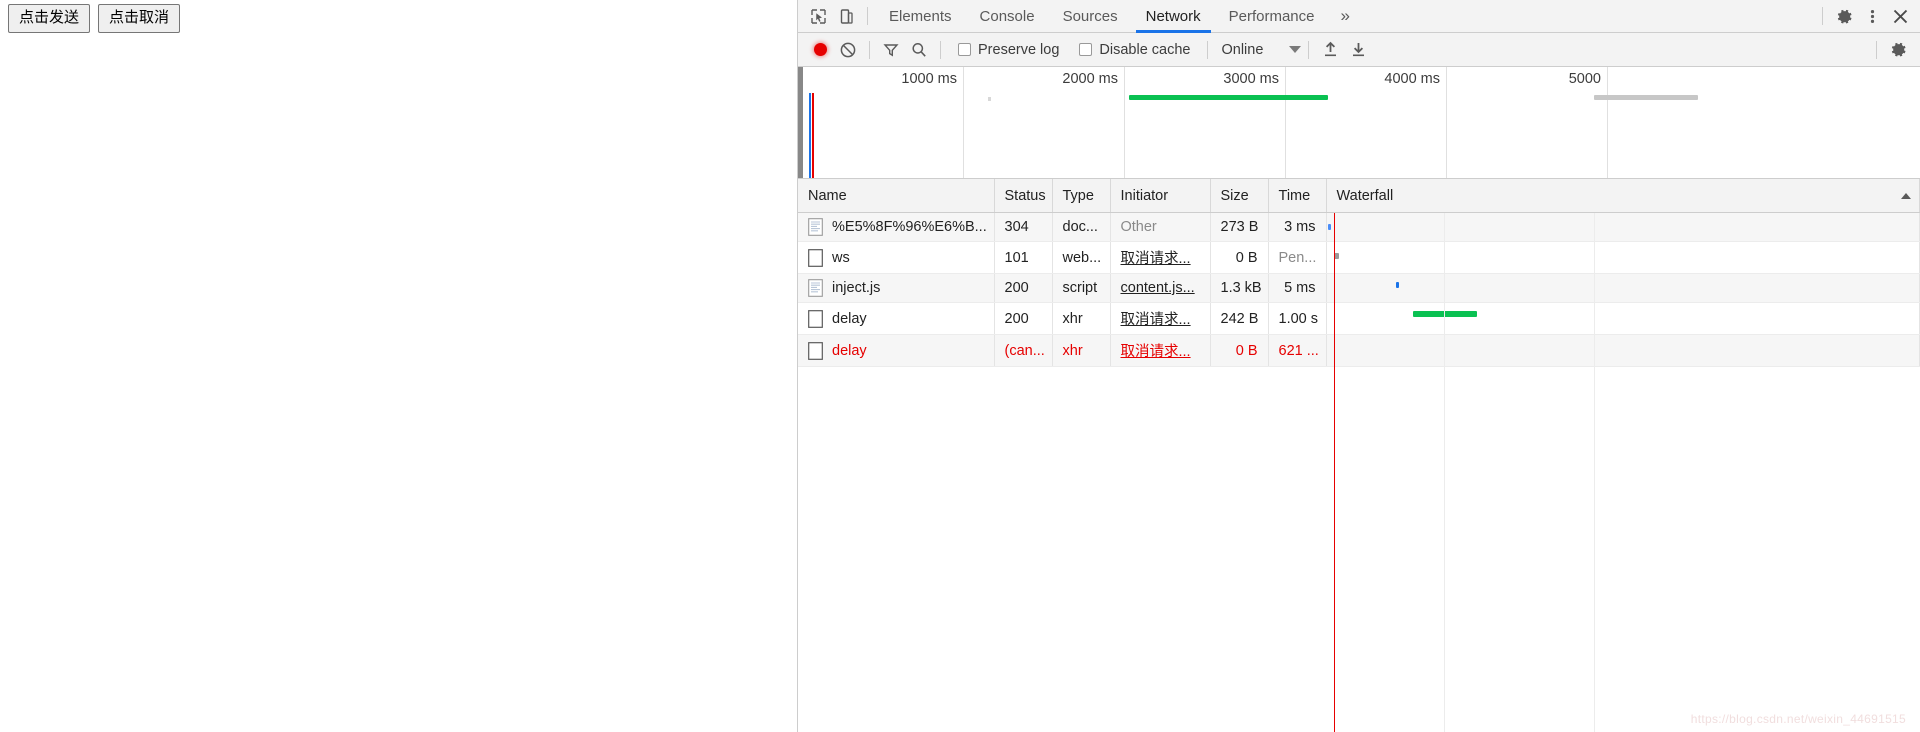 The width and height of the screenshot is (1920, 732). Describe the element at coordinates (920, 16) in the screenshot. I see `tab-elements: Elements` at that location.